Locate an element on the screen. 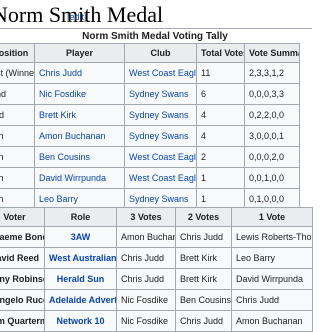  position-cell: 6th is located at coordinates (17, 178).